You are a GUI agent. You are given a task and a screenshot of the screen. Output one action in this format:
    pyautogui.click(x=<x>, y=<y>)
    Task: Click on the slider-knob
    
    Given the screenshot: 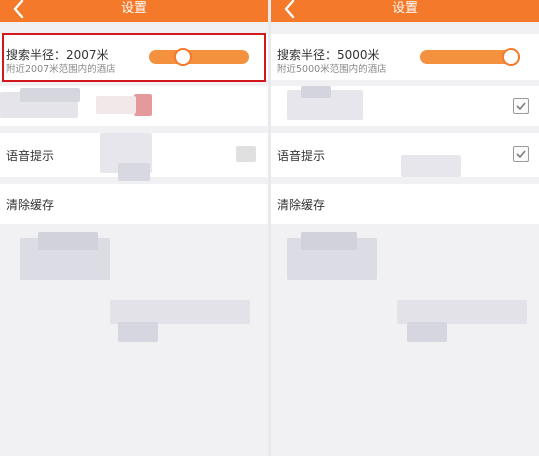 What is the action you would take?
    pyautogui.click(x=511, y=57)
    